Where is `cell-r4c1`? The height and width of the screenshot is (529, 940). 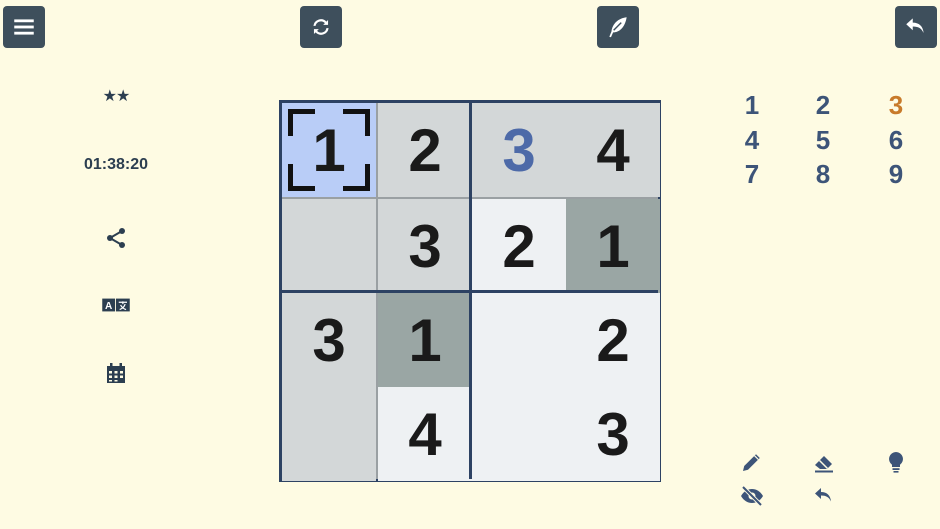 cell-r4c1 is located at coordinates (329, 434).